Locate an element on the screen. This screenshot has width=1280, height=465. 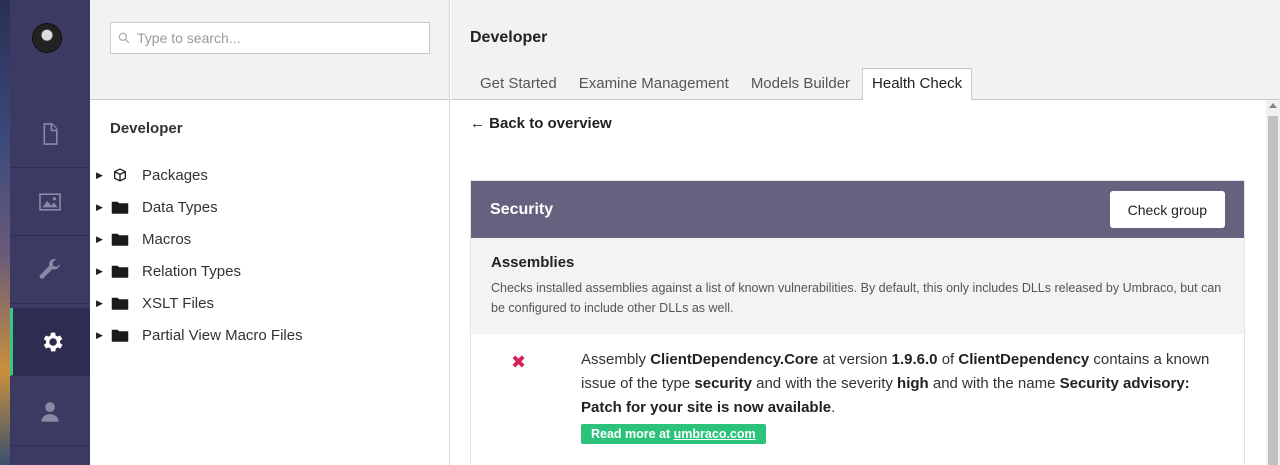
tree-item-label: Partial View Macro Files is located at coordinates (222, 335).